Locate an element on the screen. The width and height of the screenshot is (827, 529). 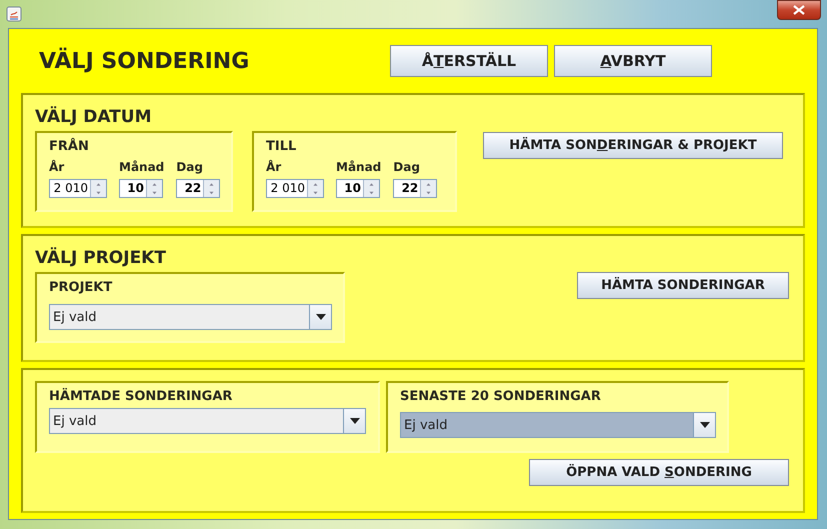
dialog-title: VÄLJ SONDERING is located at coordinates (144, 61).